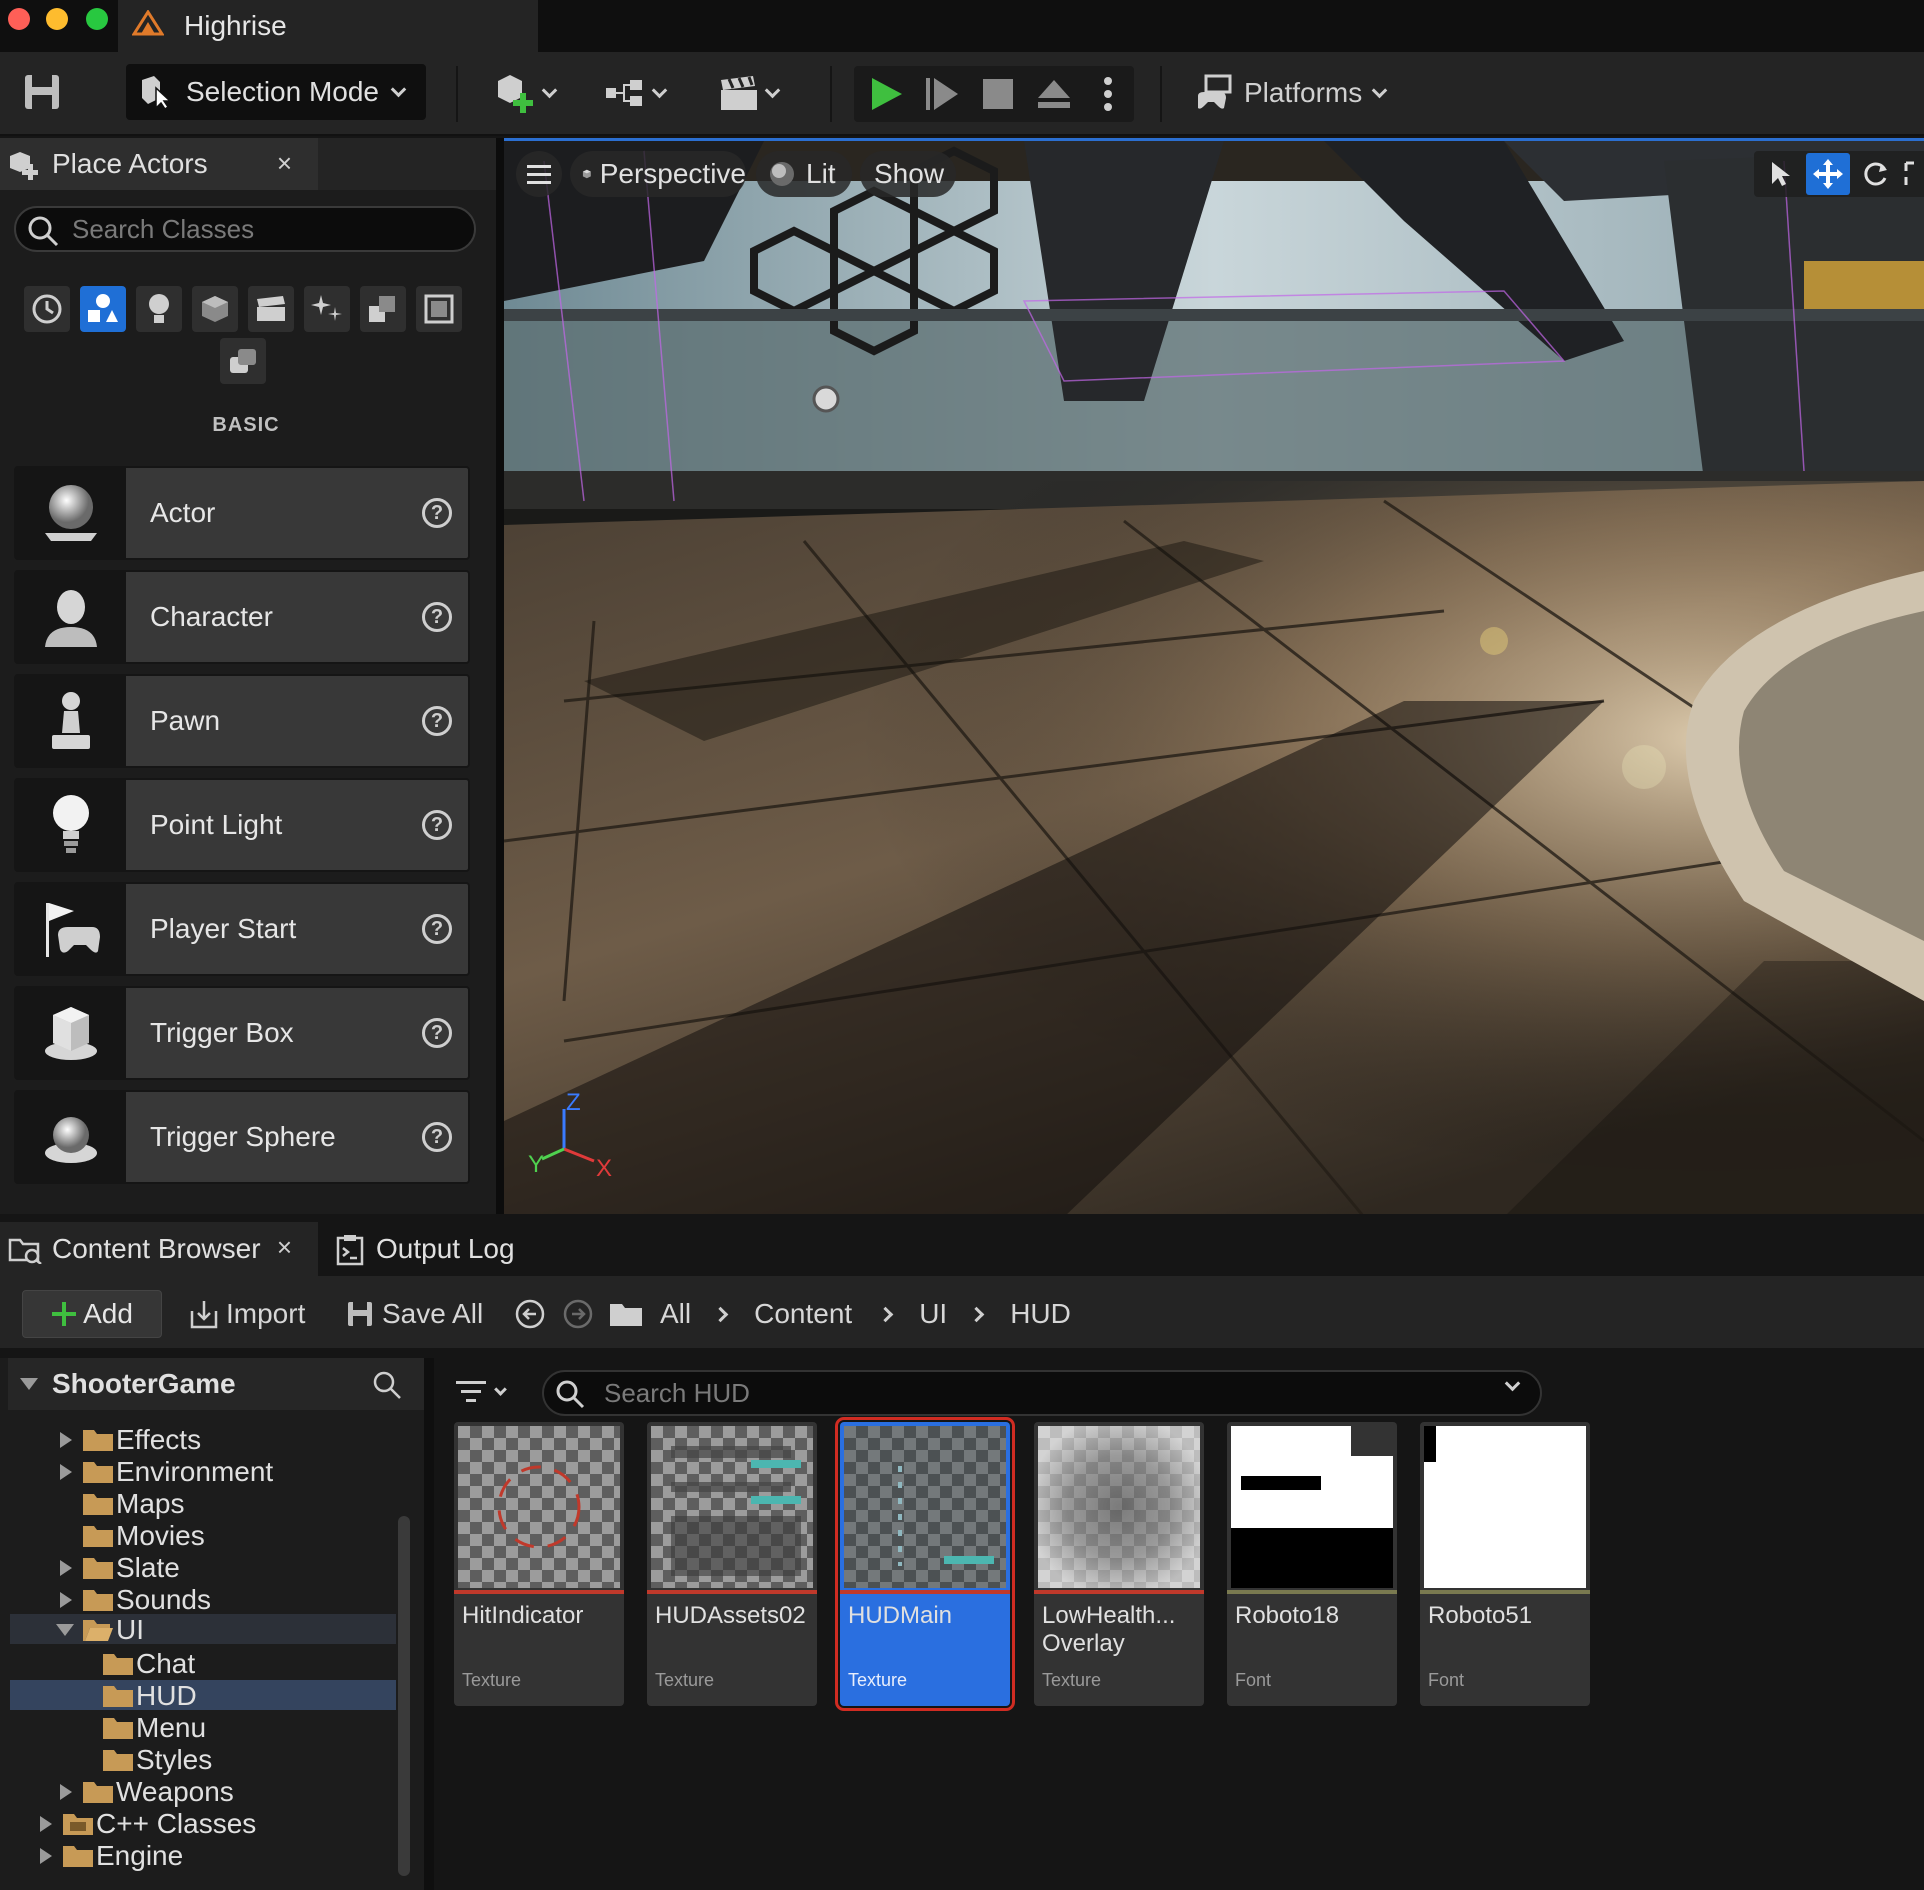  What do you see at coordinates (383, 309) in the screenshot?
I see `volumes-icon` at bounding box center [383, 309].